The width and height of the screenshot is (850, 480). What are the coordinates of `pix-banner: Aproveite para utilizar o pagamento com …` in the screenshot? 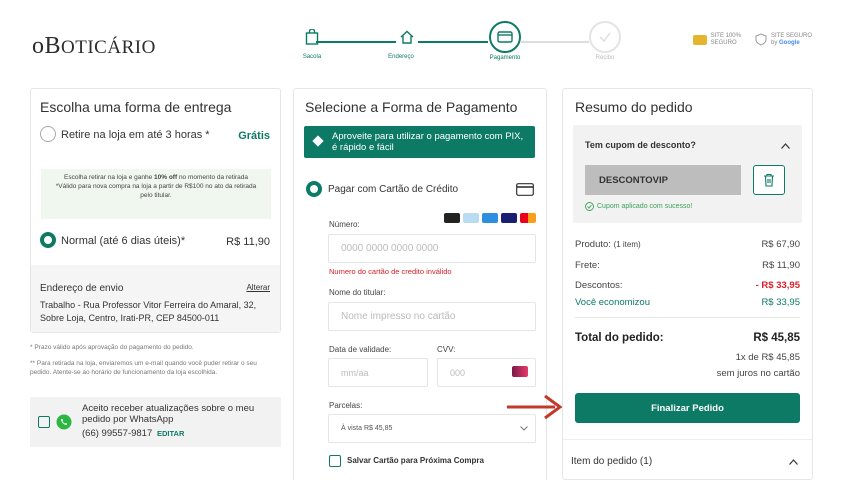 It's located at (419, 142).